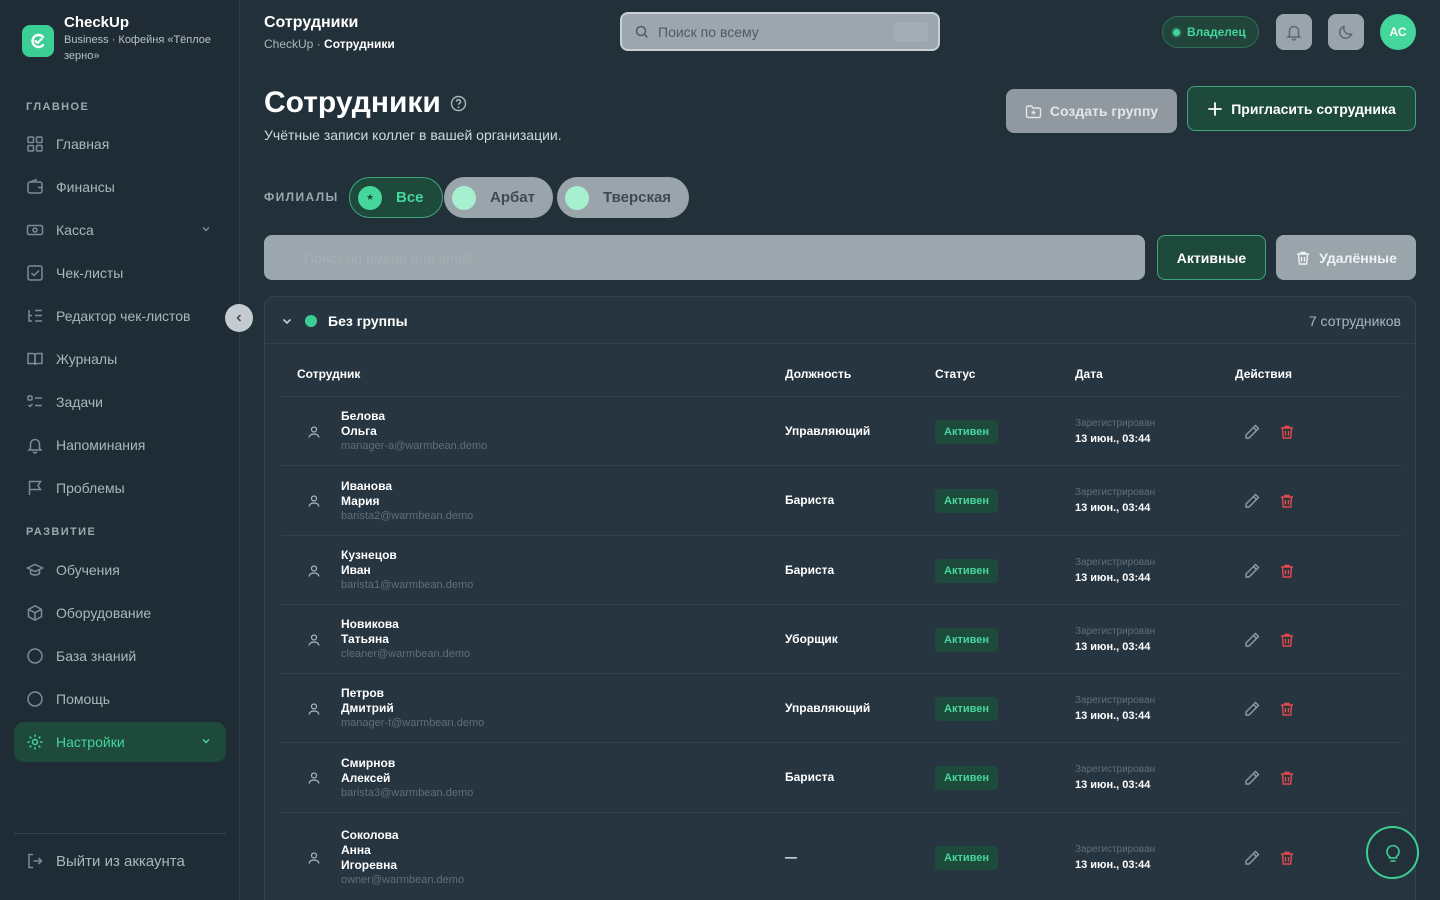 This screenshot has width=1440, height=900. I want to click on branch-chip-arbat: АР Арбат, so click(498, 197).